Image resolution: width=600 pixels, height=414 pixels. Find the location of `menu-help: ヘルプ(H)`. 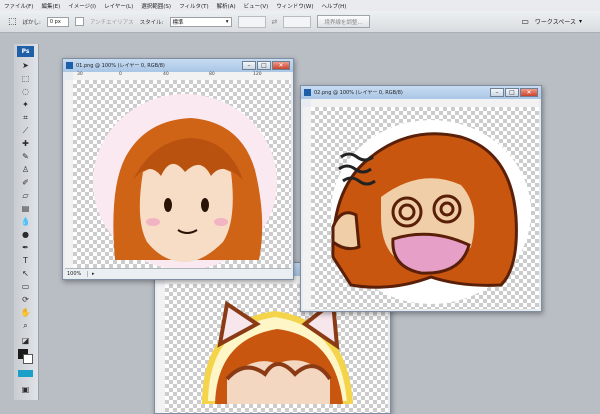

menu-help: ヘルプ(H) is located at coordinates (333, 6).